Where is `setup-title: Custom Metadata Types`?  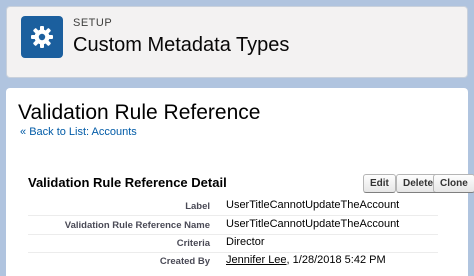
setup-title: Custom Metadata Types is located at coordinates (181, 45).